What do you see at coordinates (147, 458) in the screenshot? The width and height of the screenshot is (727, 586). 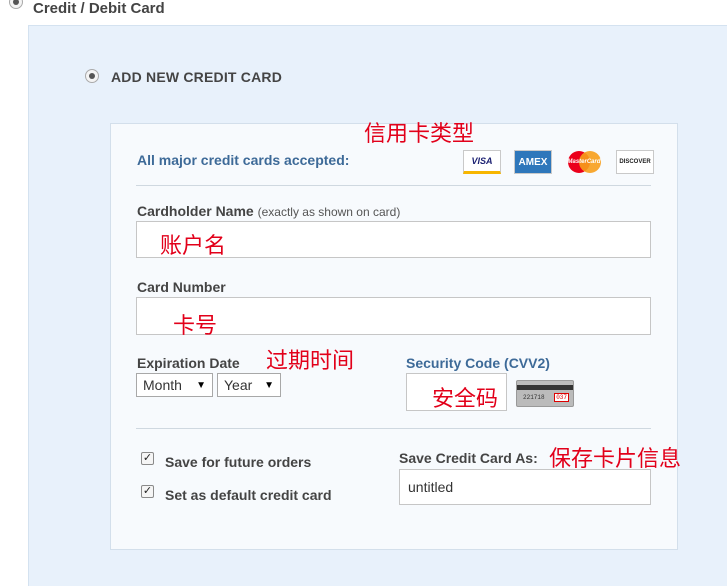 I see `save-future-checkbox: ✓` at bounding box center [147, 458].